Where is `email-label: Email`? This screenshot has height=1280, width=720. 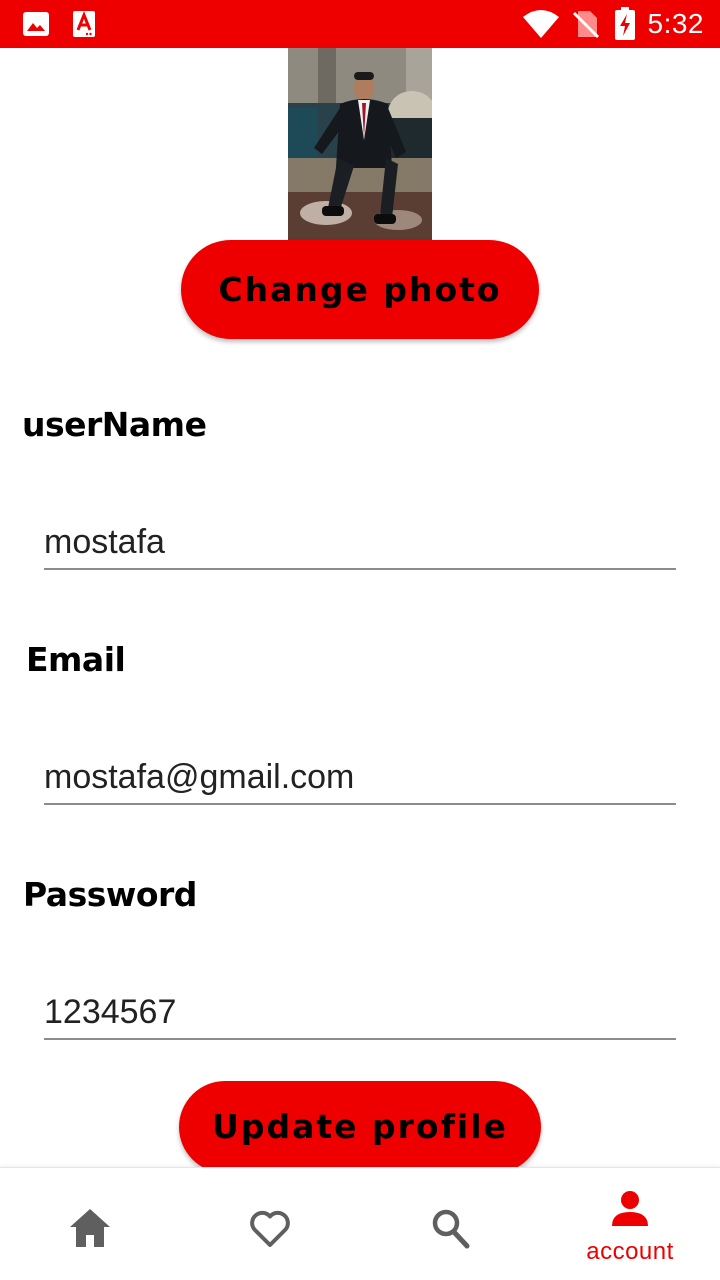 email-label: Email is located at coordinates (76, 659).